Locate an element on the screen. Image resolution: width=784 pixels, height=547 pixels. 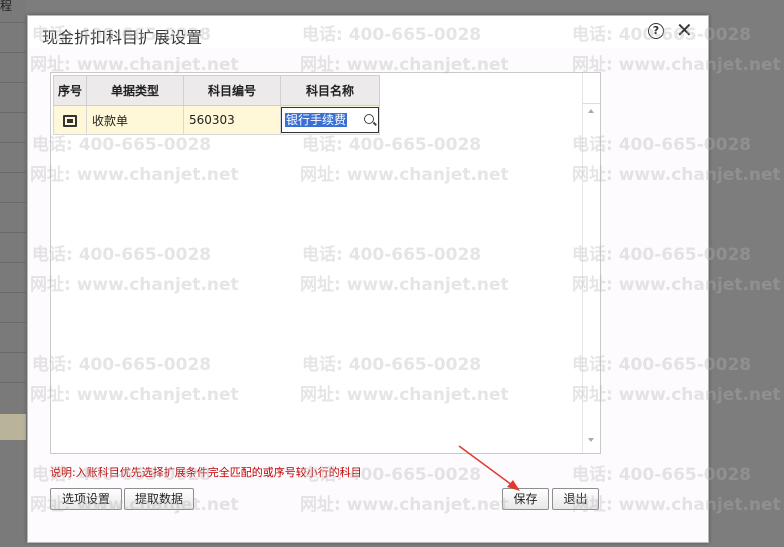
table-row: 收款单 560303 银行手续费 is located at coordinates (216, 120).